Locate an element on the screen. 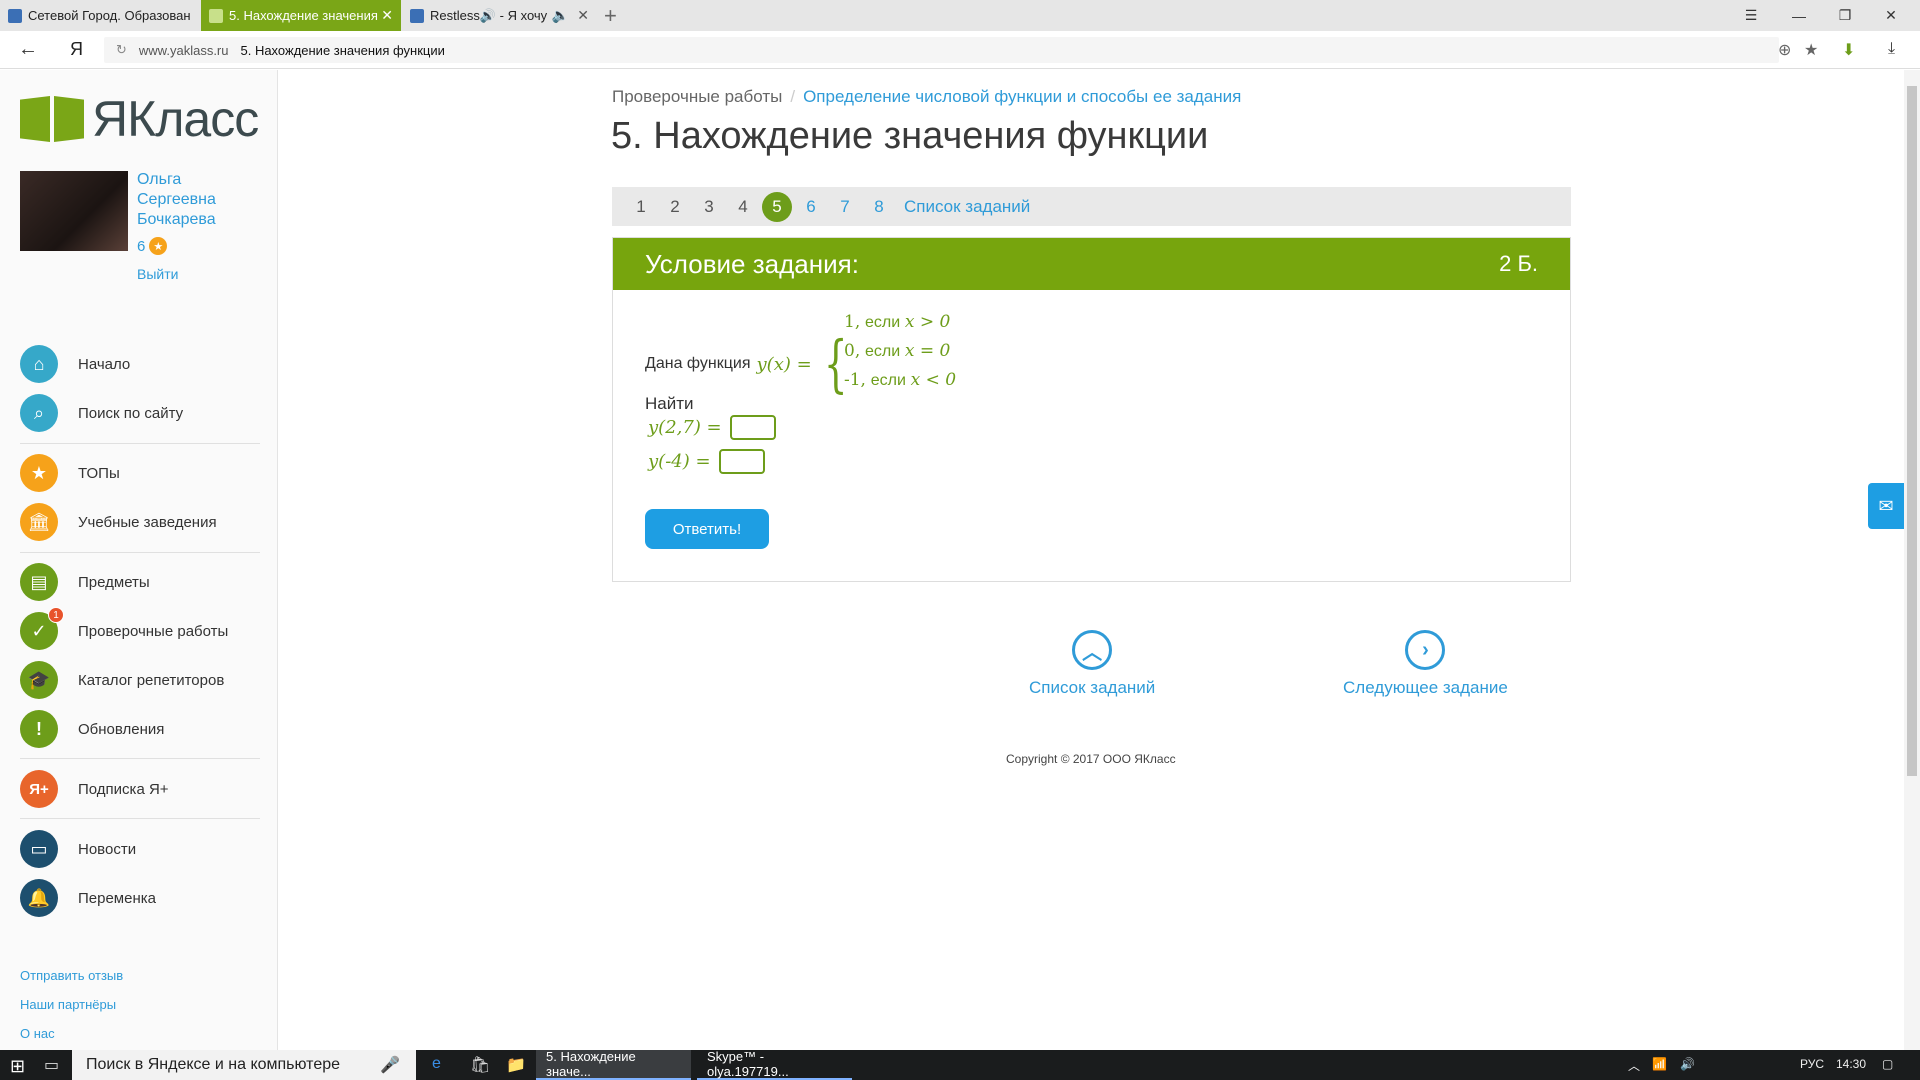 The width and height of the screenshot is (1920, 1080). task-list-link: Список заданий is located at coordinates (967, 207).